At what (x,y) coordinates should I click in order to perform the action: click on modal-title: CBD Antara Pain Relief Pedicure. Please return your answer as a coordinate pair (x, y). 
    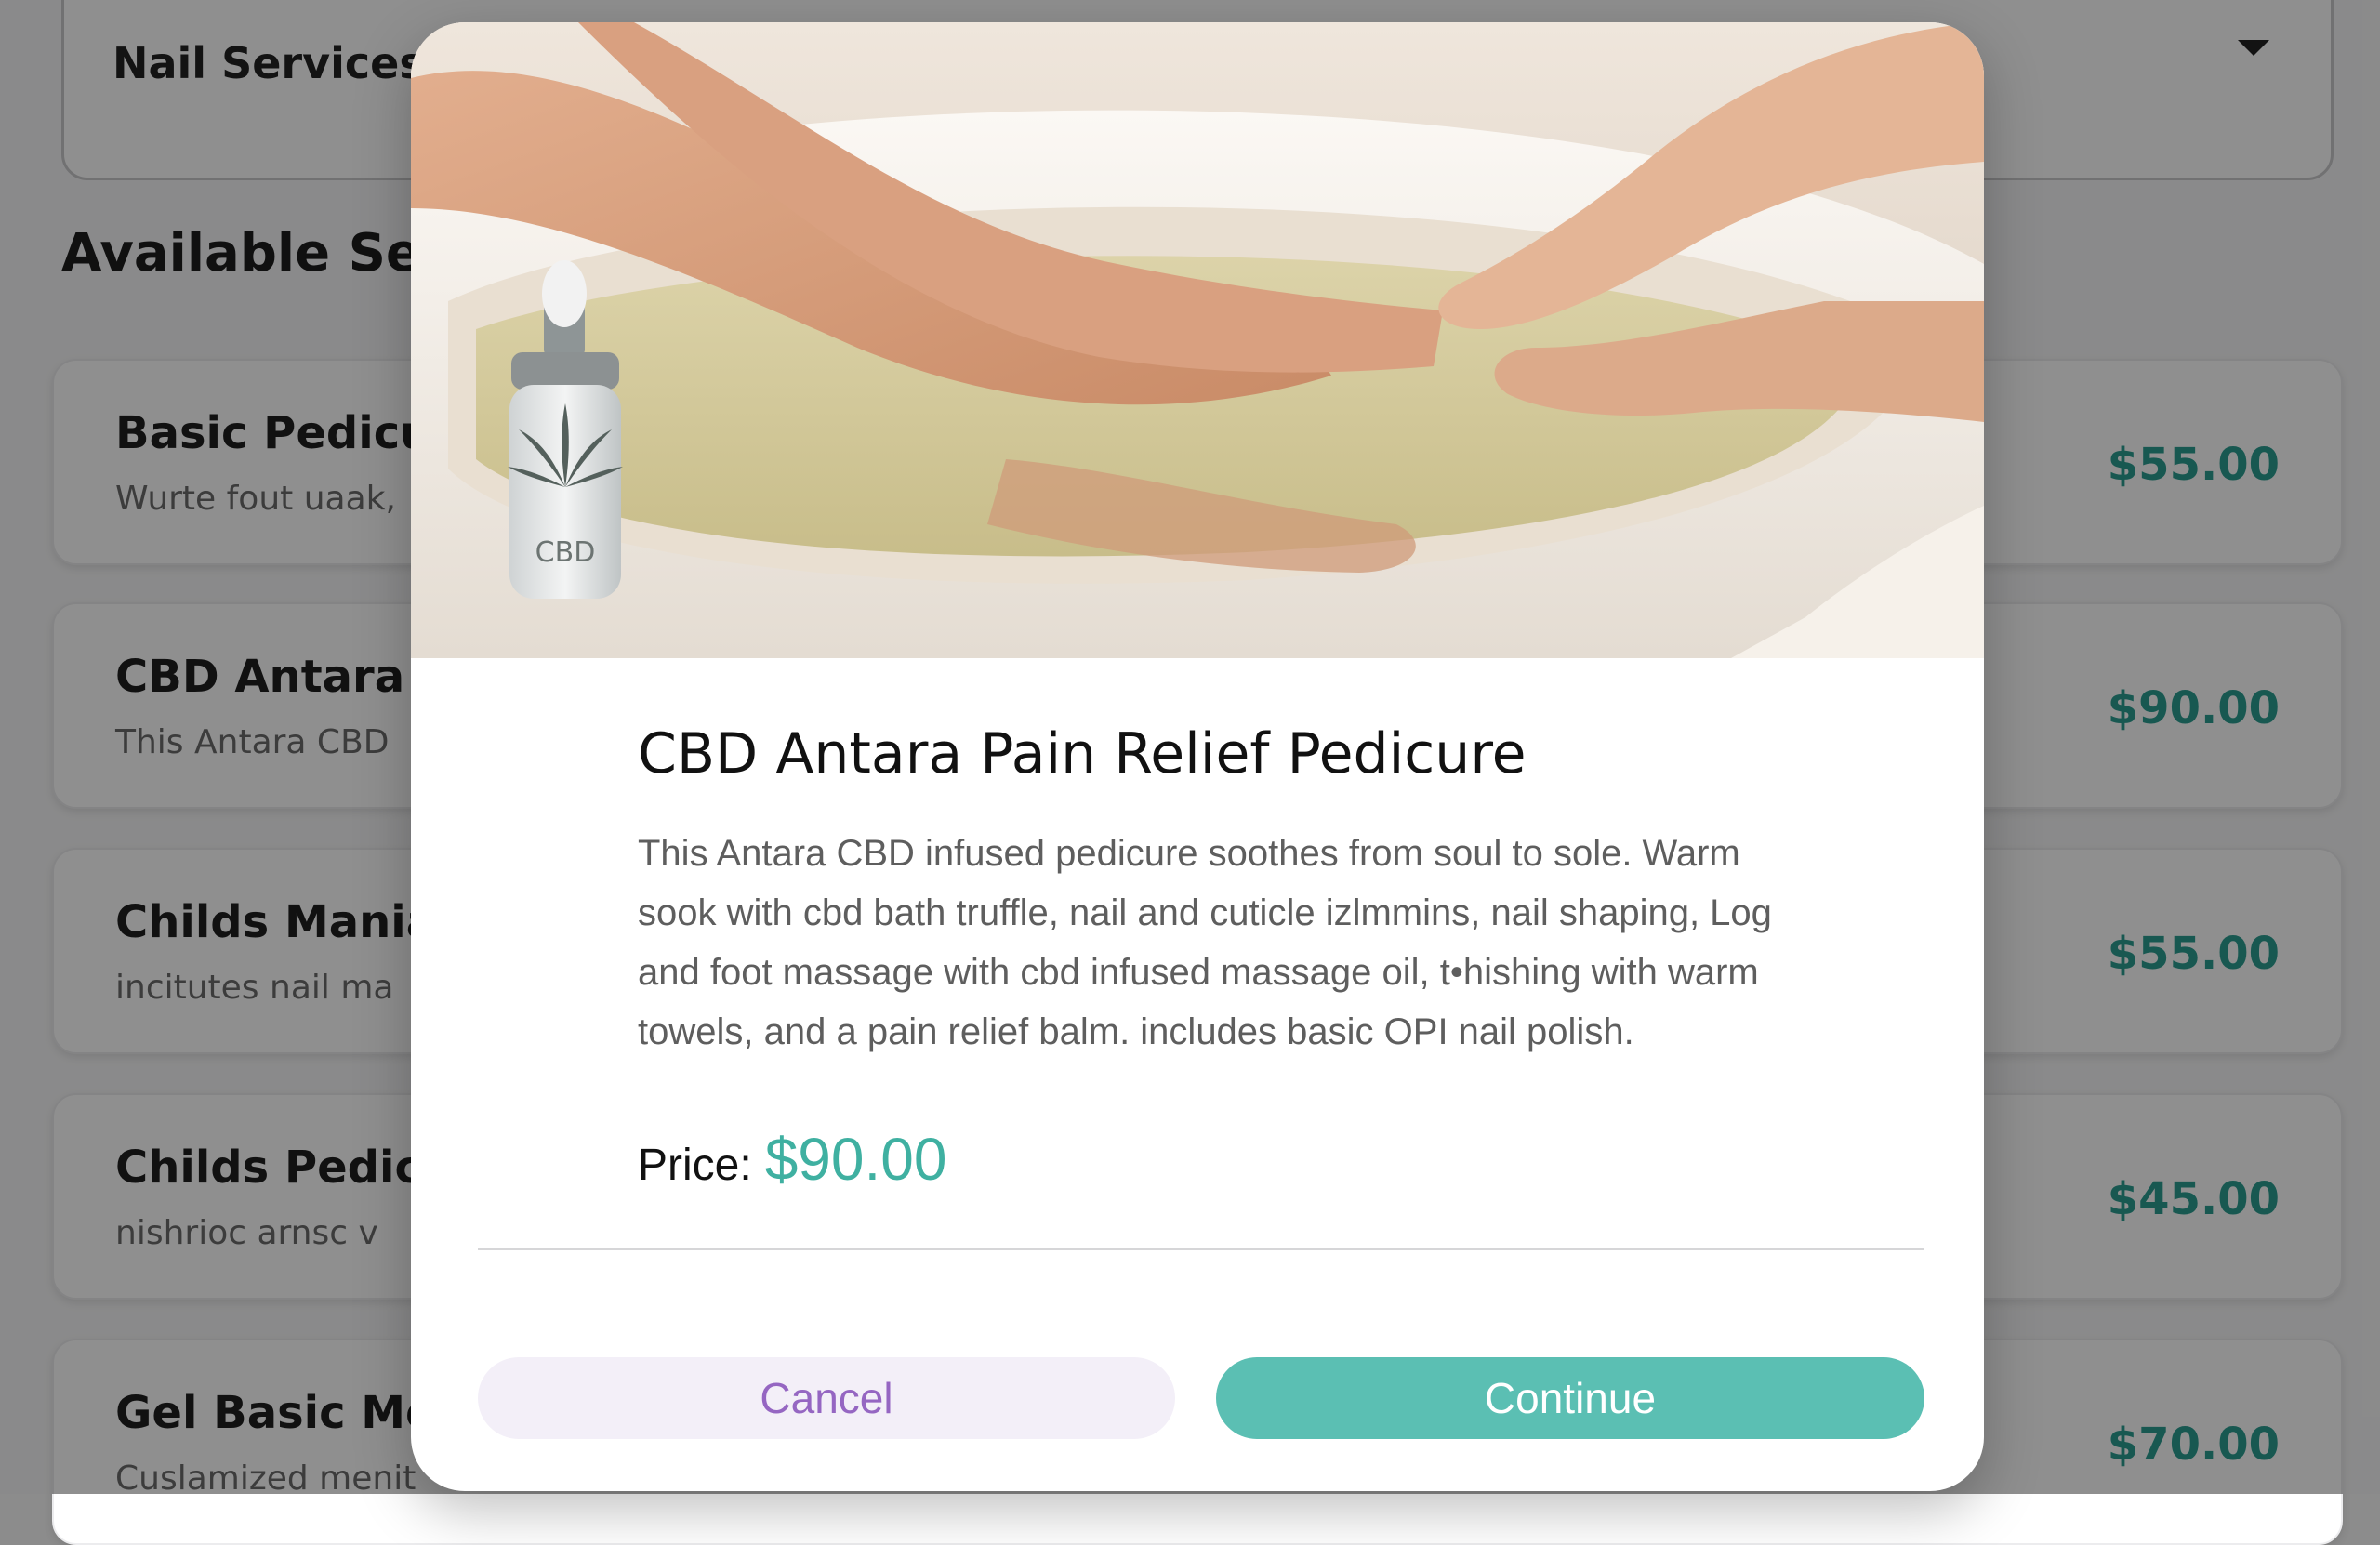
    Looking at the image, I should click on (1082, 754).